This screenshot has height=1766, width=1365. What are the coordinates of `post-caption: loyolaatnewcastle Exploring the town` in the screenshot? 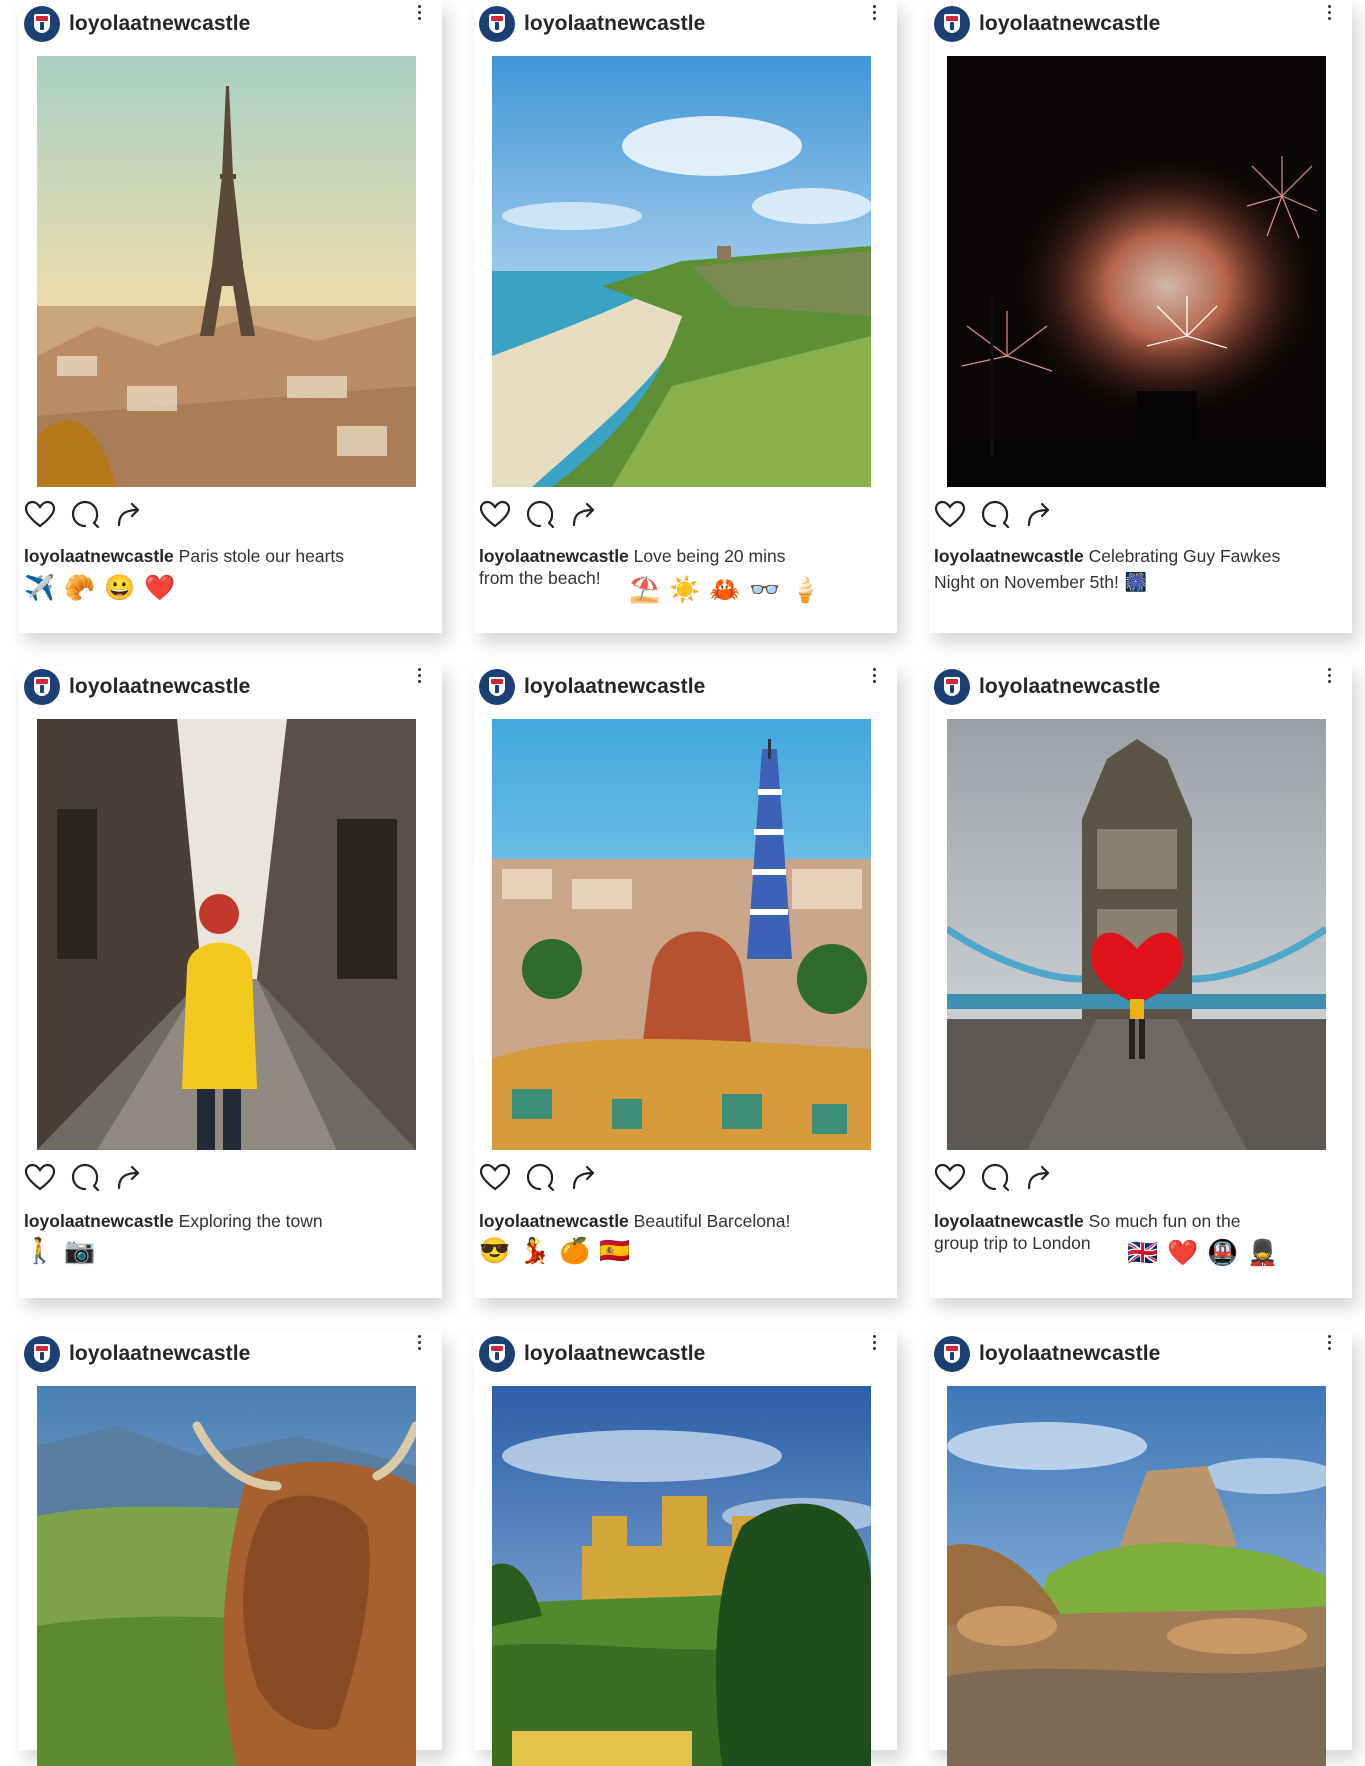 It's located at (173, 1221).